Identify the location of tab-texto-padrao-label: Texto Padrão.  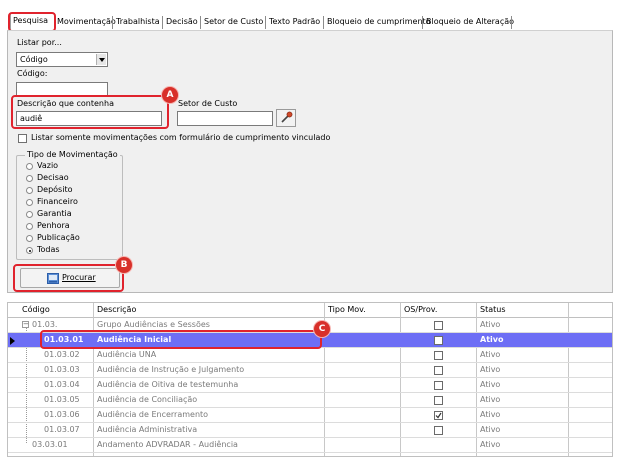
(295, 21).